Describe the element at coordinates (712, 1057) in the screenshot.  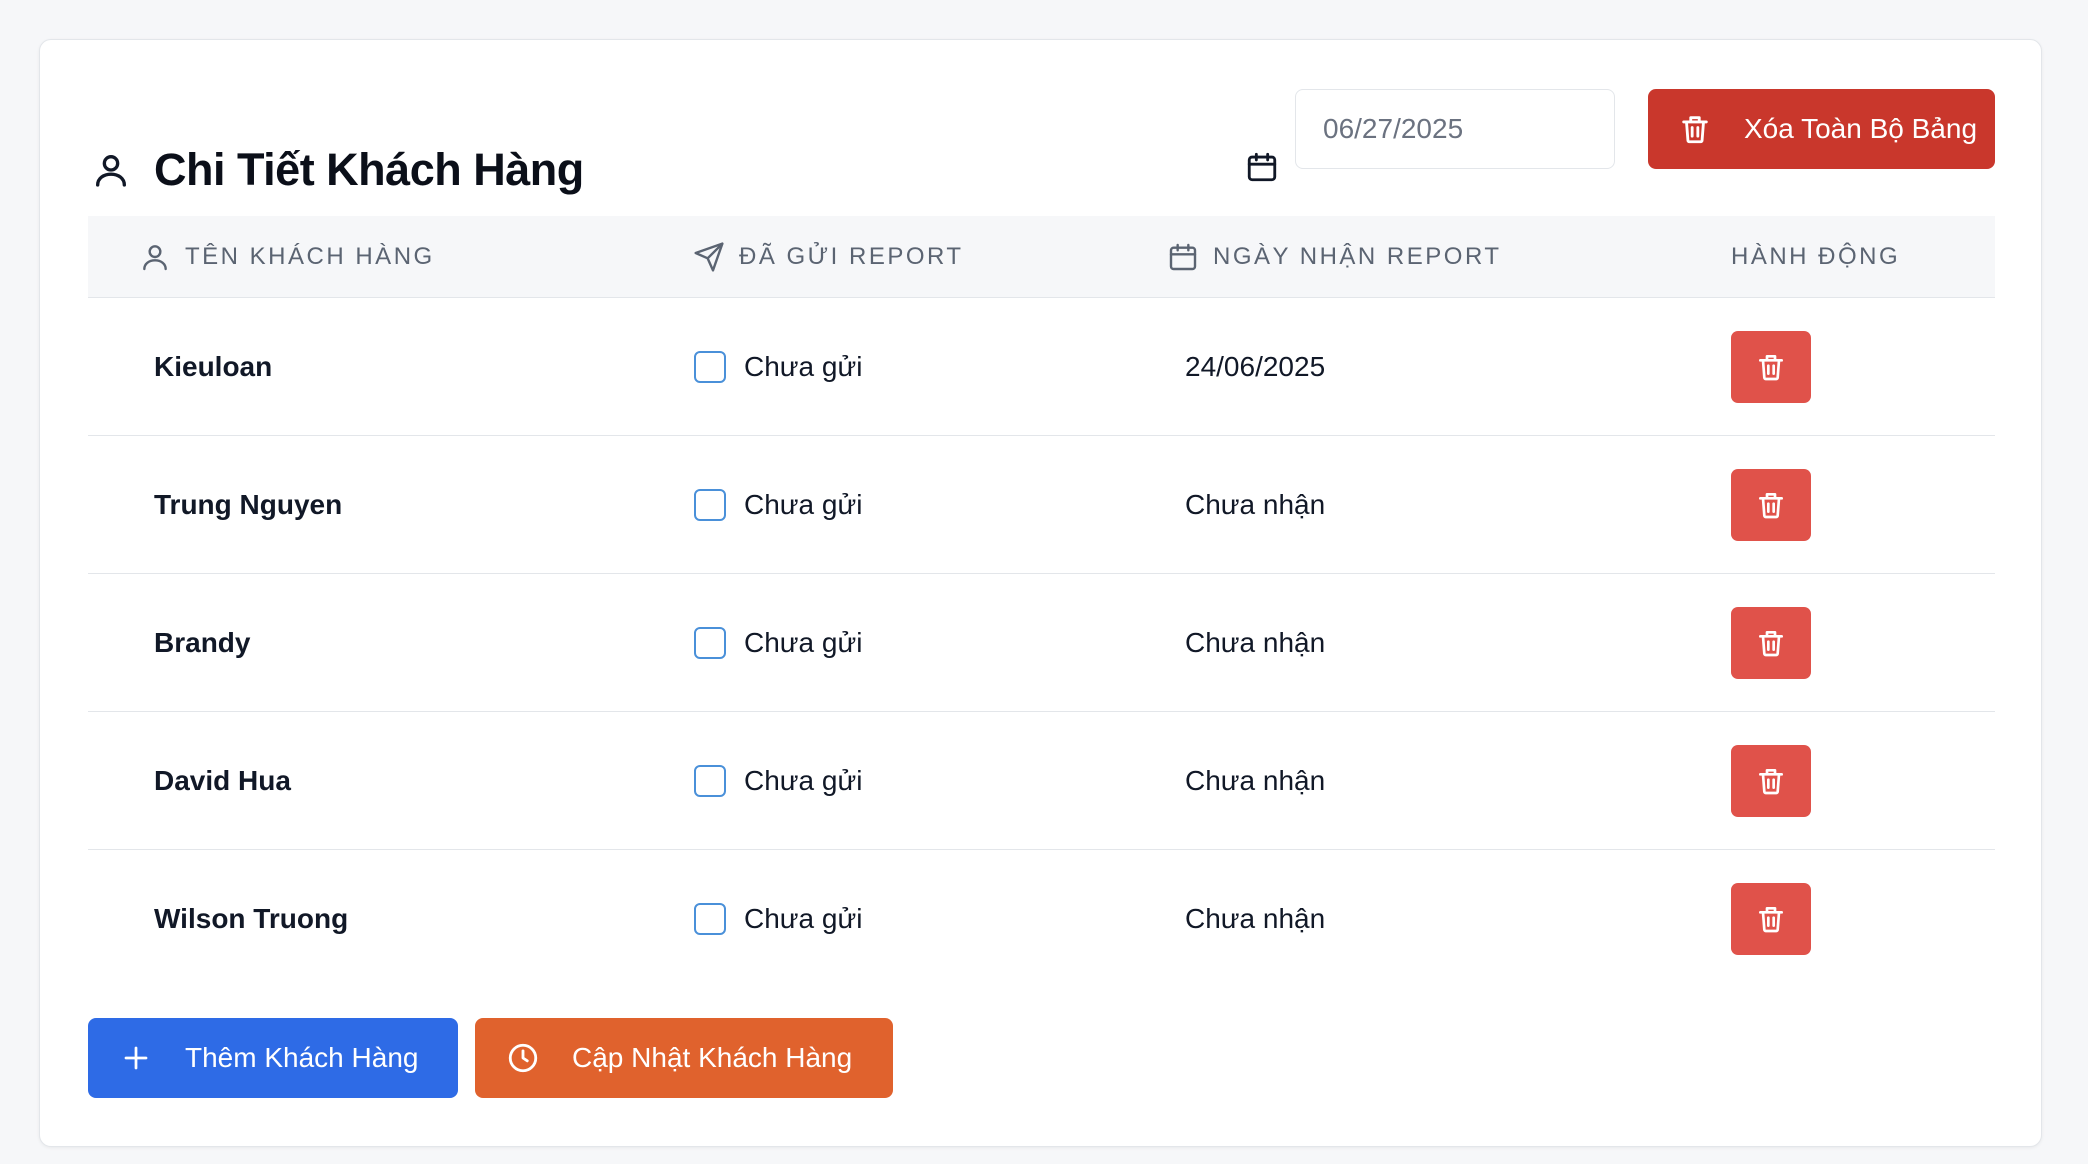
I see `update-customer-label: Cập Nhật Khách Hàng` at that location.